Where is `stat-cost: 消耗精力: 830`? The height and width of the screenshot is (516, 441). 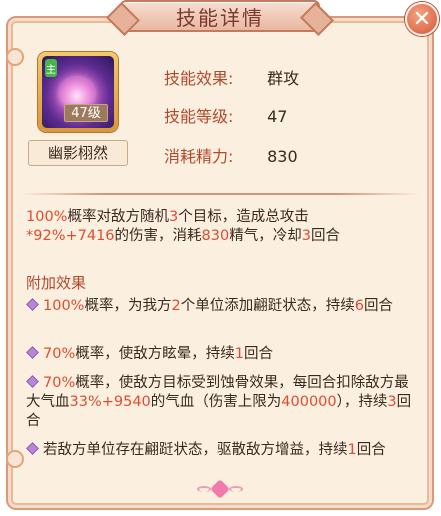
stat-cost: 消耗精力: 830 is located at coordinates (231, 155).